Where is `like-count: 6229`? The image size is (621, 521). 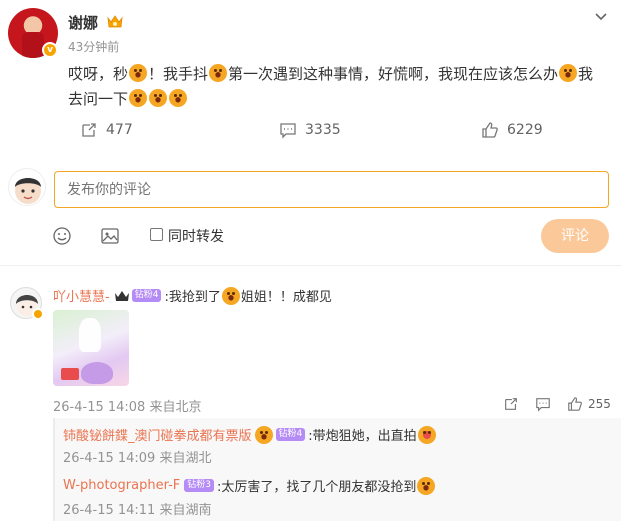
like-count: 6229 is located at coordinates (525, 130).